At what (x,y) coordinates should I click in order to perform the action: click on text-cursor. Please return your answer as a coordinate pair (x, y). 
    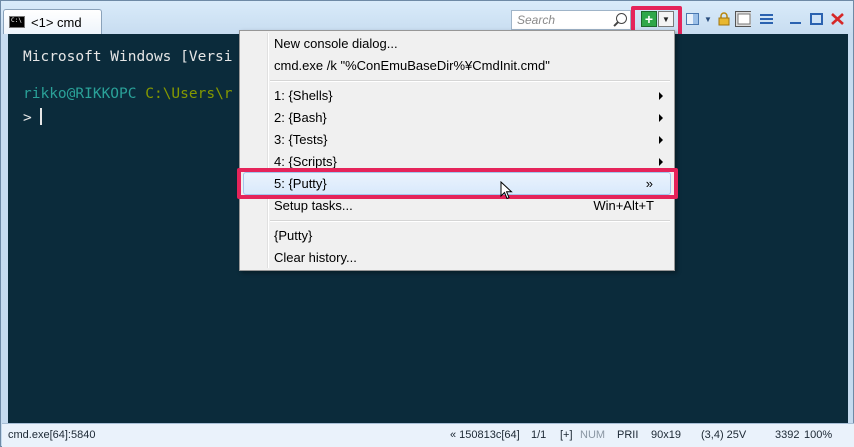
    Looking at the image, I should click on (41, 116).